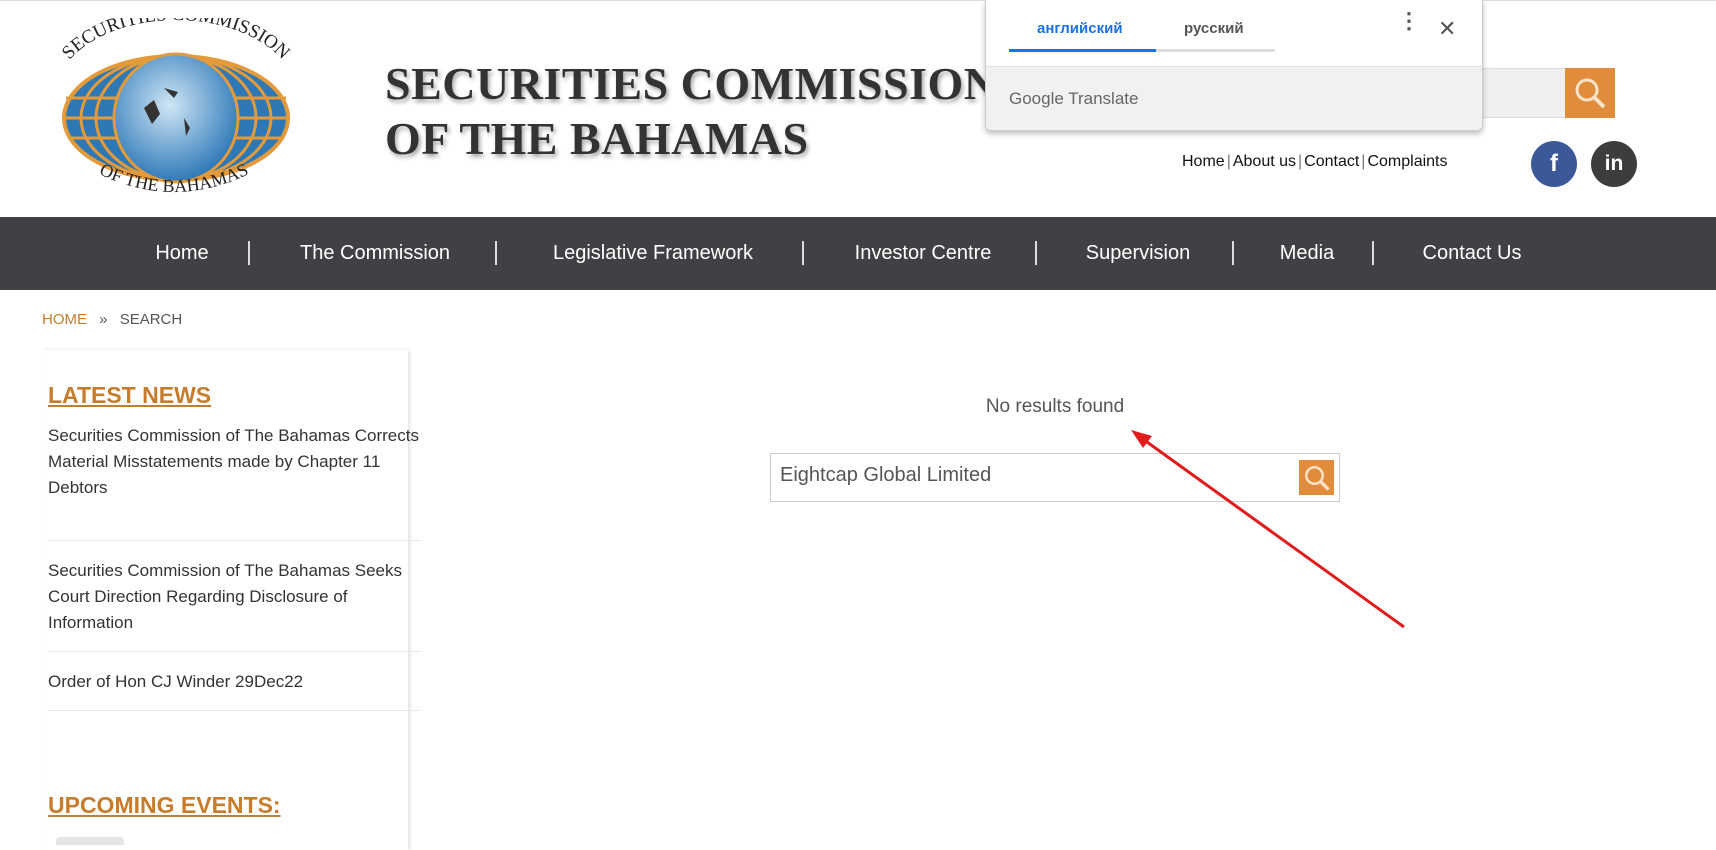  Describe the element at coordinates (597, 138) in the screenshot. I see `site-title-line2: OF THE BAHAMAS` at that location.